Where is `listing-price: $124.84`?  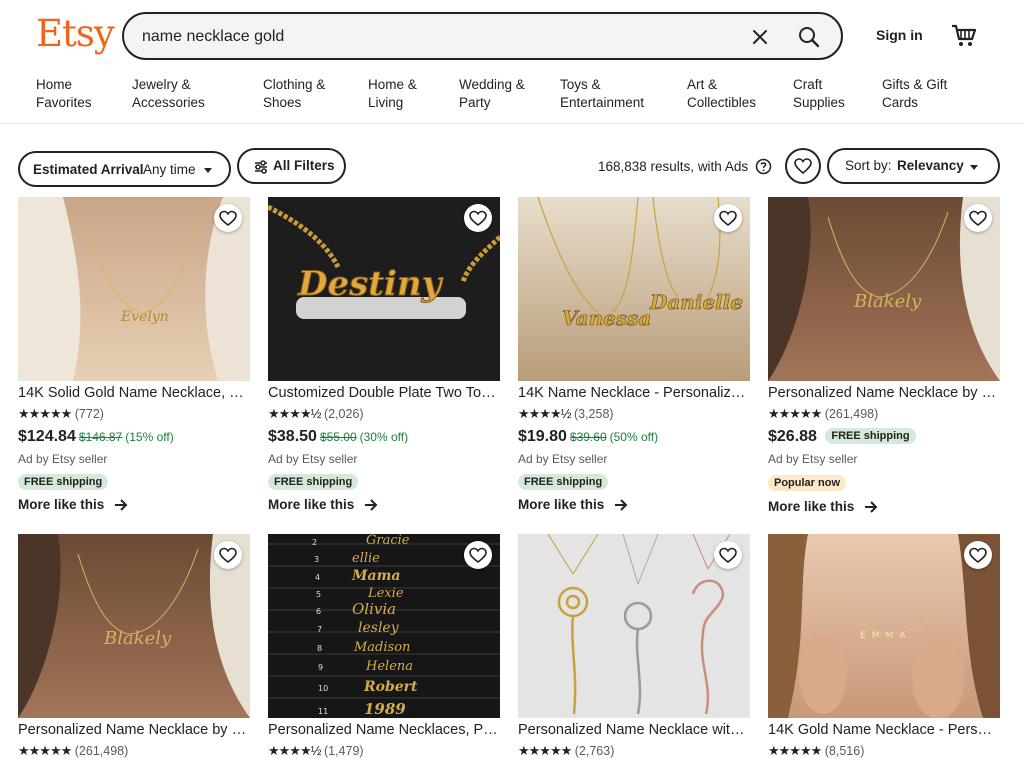
listing-price: $124.84 is located at coordinates (47, 436).